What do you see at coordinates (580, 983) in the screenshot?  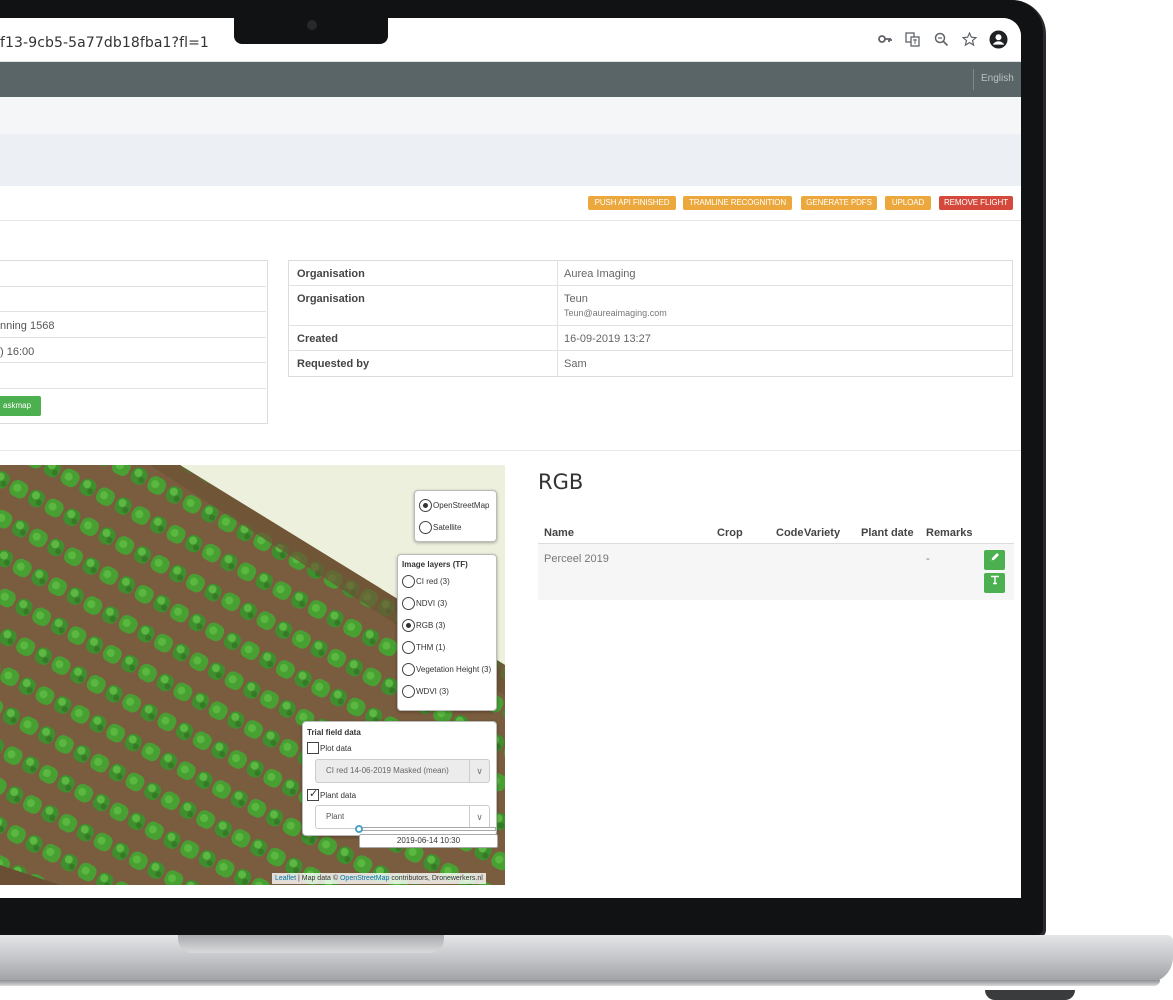 I see `laptop-base-shadow` at bounding box center [580, 983].